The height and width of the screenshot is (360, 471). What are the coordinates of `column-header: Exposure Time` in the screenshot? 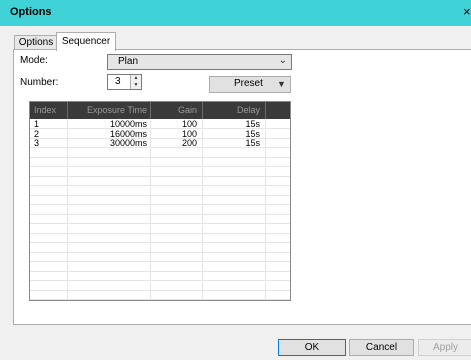 It's located at (109, 110).